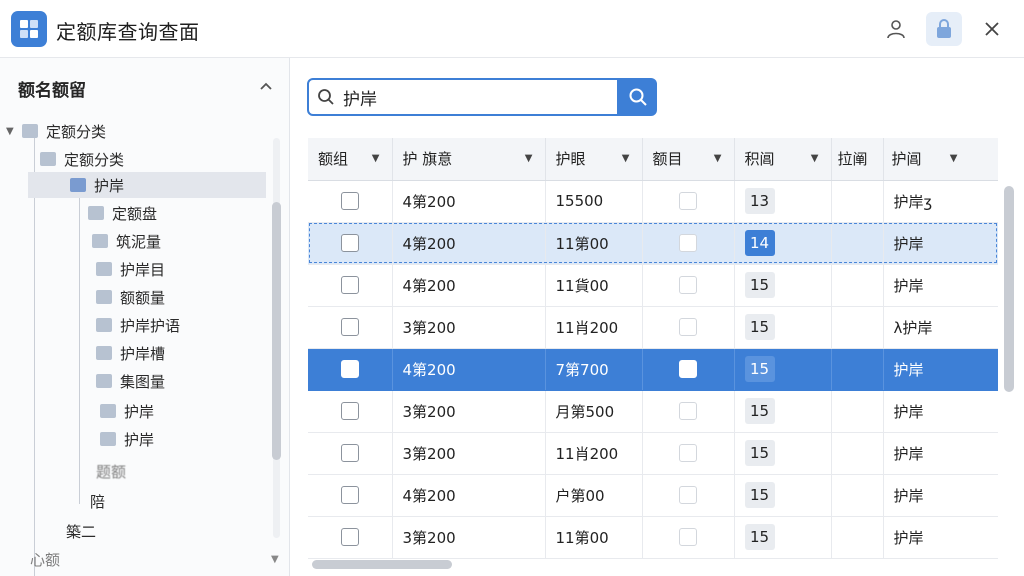 The width and height of the screenshot is (1024, 576). I want to click on tree-node: 筑泥量, so click(126, 241).